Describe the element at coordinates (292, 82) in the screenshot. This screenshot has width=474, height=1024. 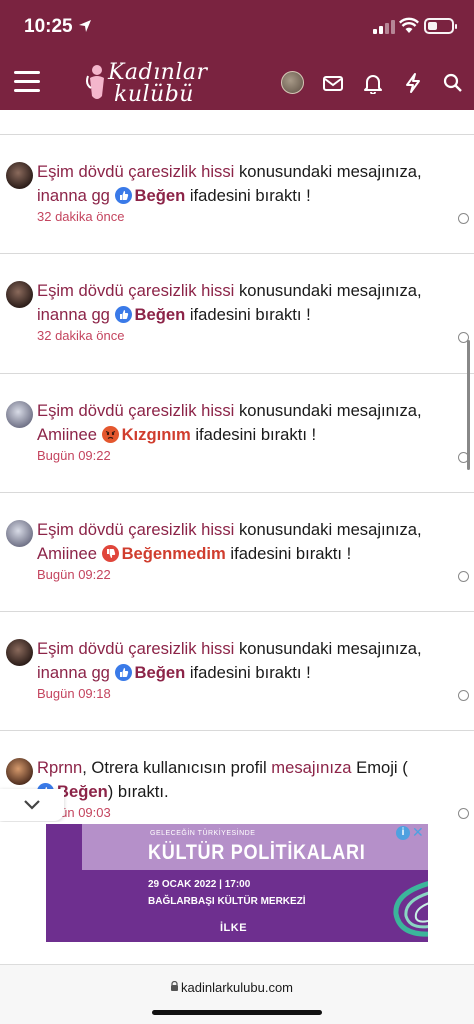
I see `user-avatar` at that location.